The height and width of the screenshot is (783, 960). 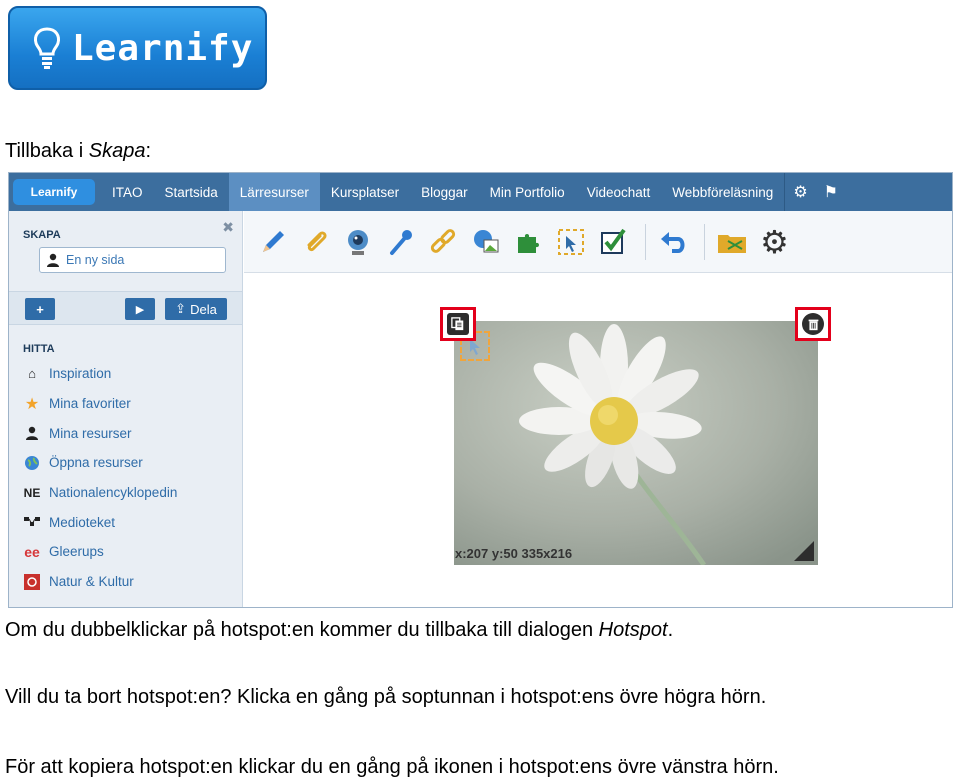 I want to click on nav-item-videochatt: Videochatt, so click(x=619, y=192).